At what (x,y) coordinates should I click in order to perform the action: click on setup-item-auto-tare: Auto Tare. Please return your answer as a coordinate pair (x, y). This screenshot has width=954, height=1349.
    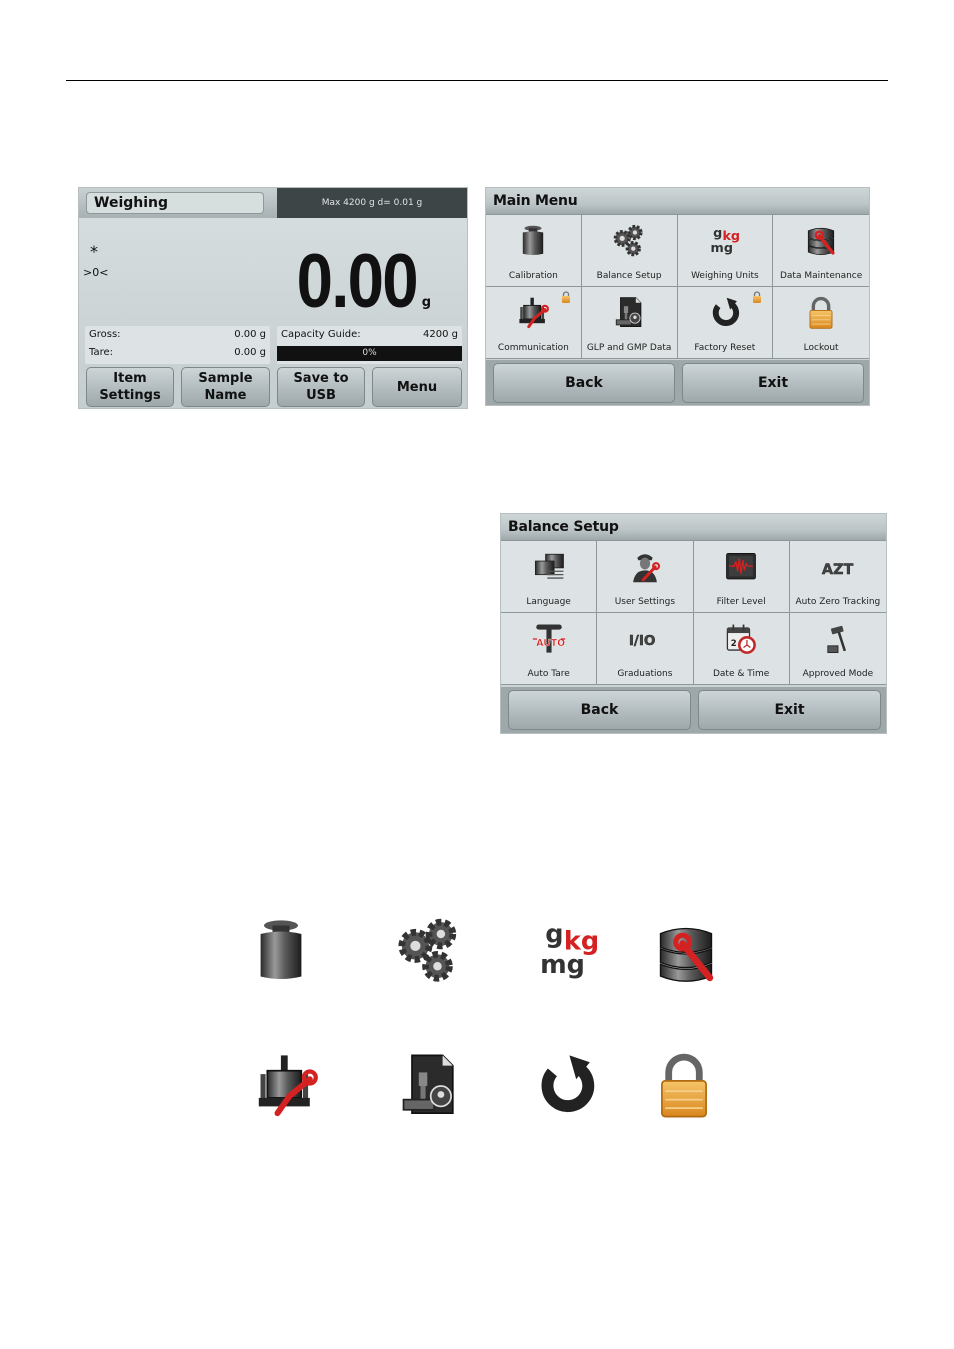
    Looking at the image, I should click on (549, 649).